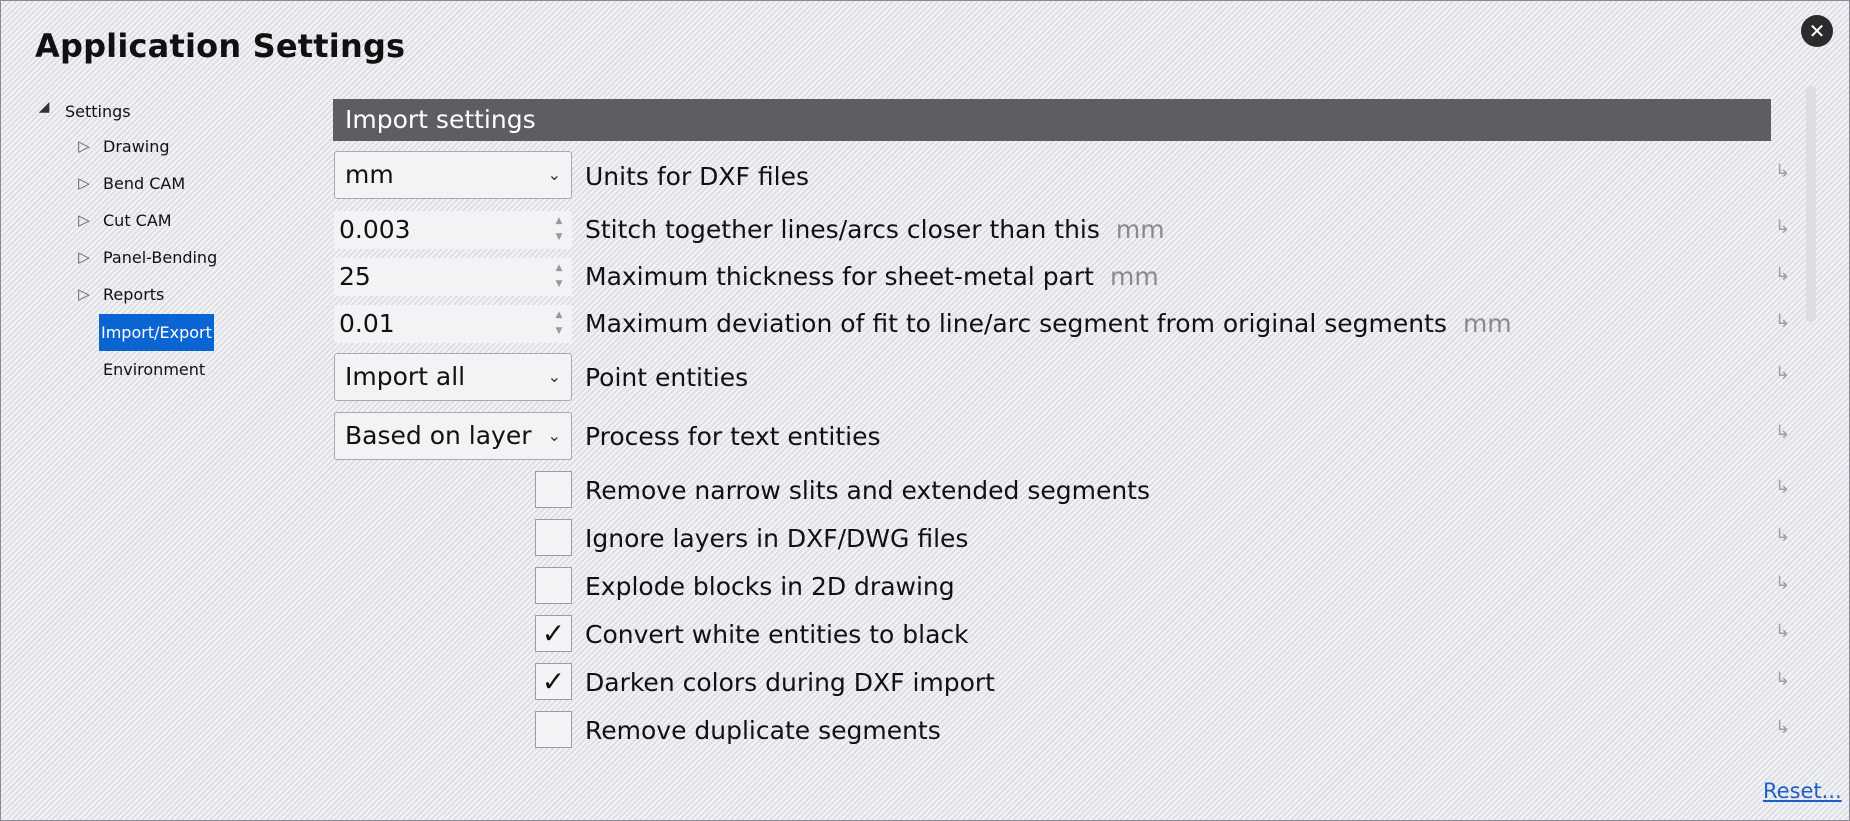 This screenshot has width=1850, height=821. I want to click on ignore-layers-checkbox, so click(553, 537).